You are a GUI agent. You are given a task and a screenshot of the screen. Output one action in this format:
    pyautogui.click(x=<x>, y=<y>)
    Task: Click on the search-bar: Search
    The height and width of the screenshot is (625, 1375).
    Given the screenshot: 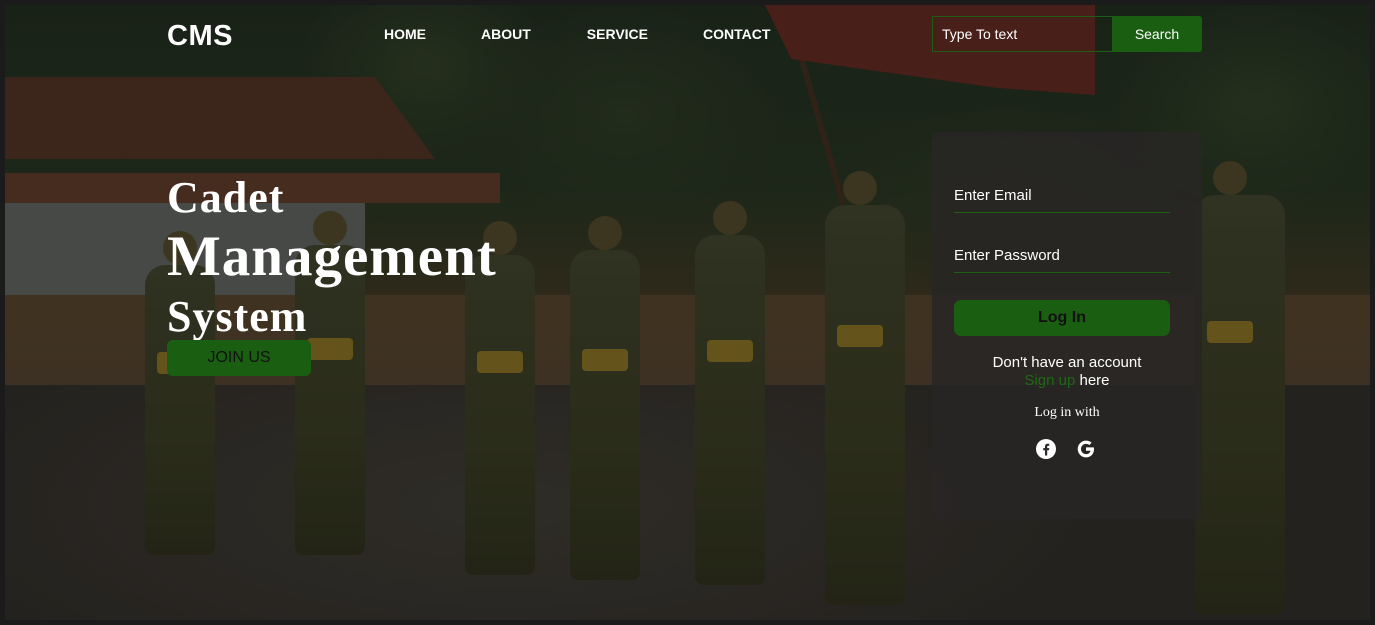 What is the action you would take?
    pyautogui.click(x=1067, y=34)
    